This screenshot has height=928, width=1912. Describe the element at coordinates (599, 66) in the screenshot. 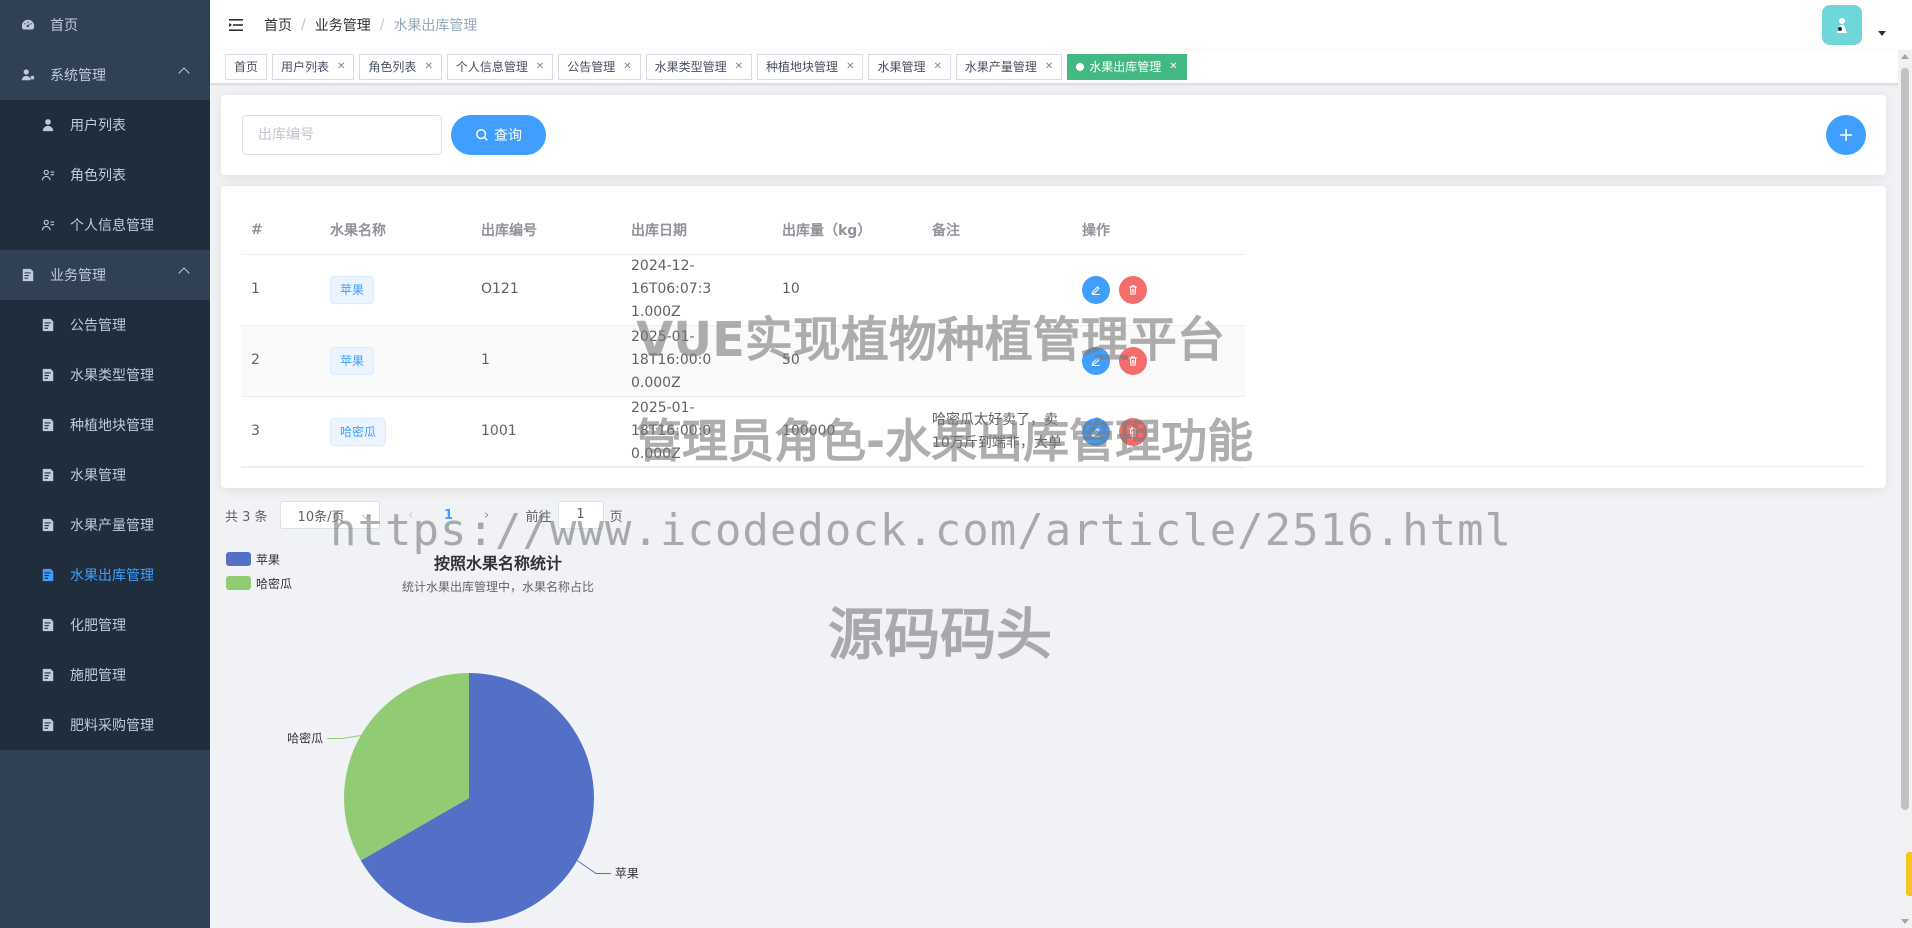

I see `tag-4: 公告管理 ✕` at that location.